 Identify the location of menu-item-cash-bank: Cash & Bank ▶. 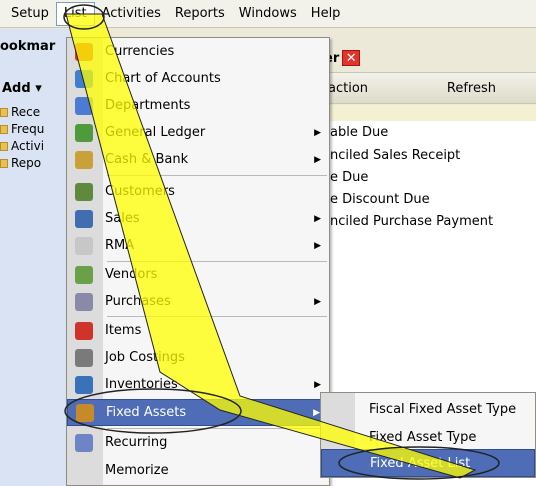
(198, 159).